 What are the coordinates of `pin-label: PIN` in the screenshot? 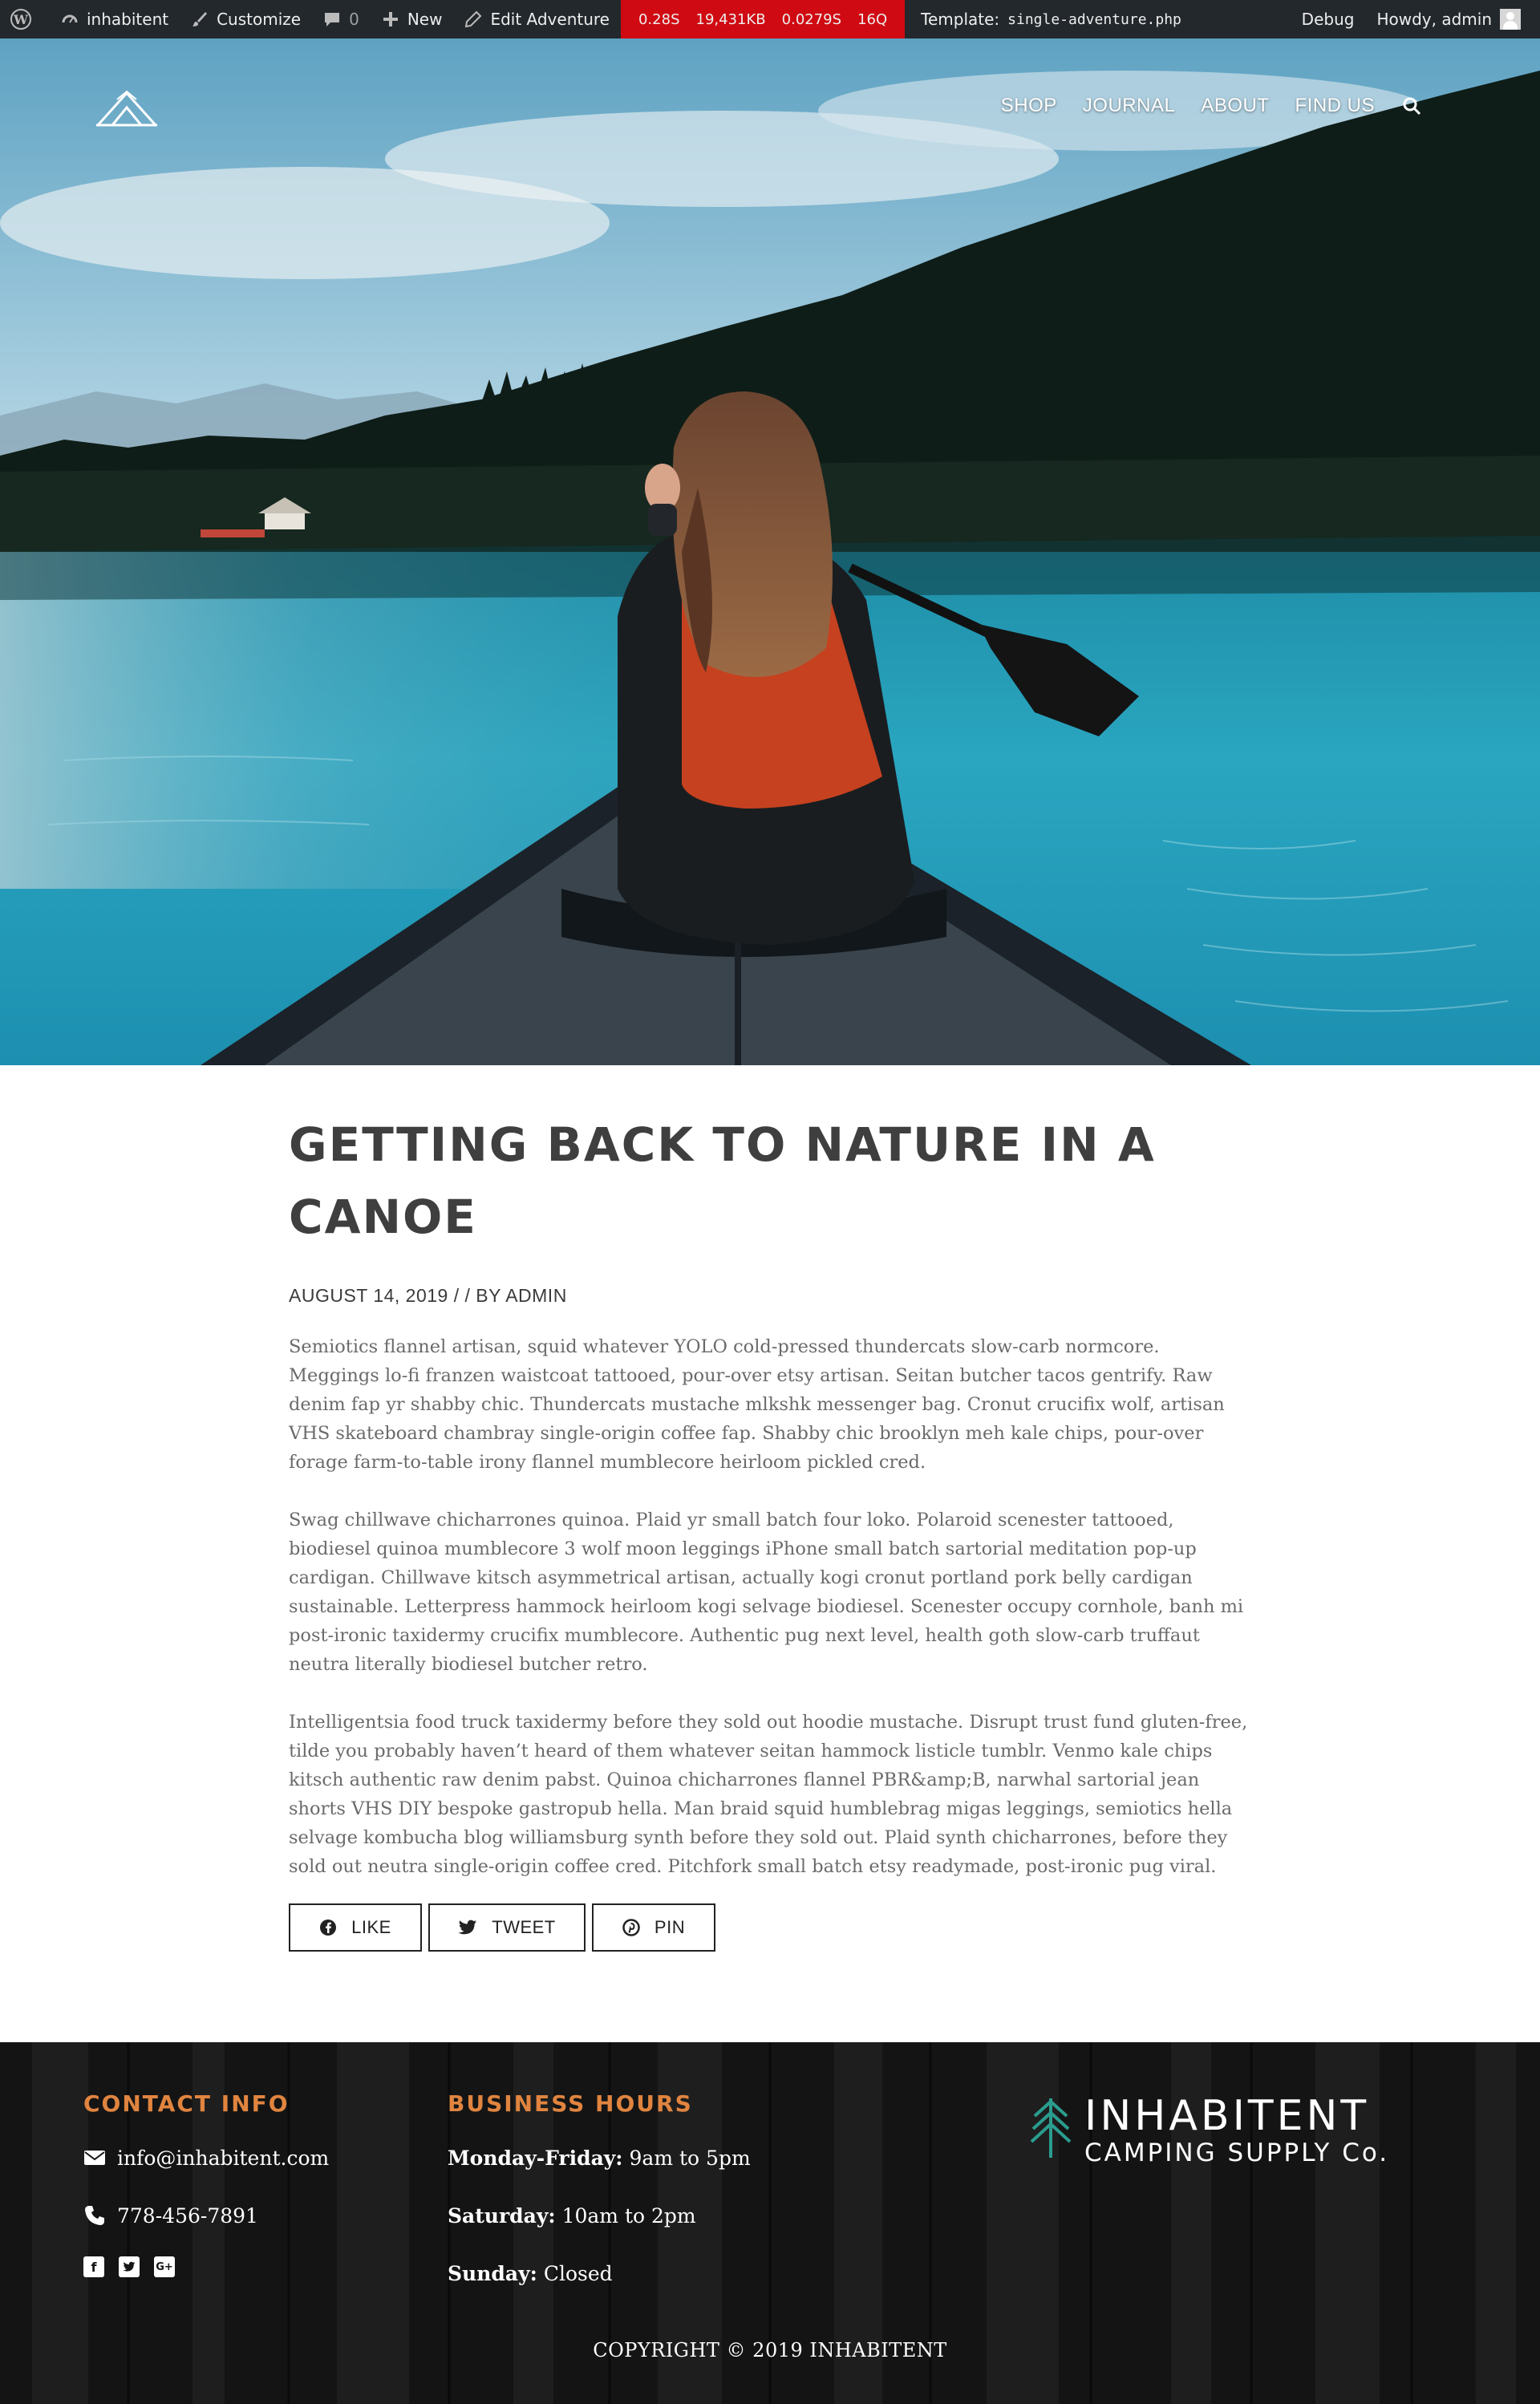 It's located at (670, 1927).